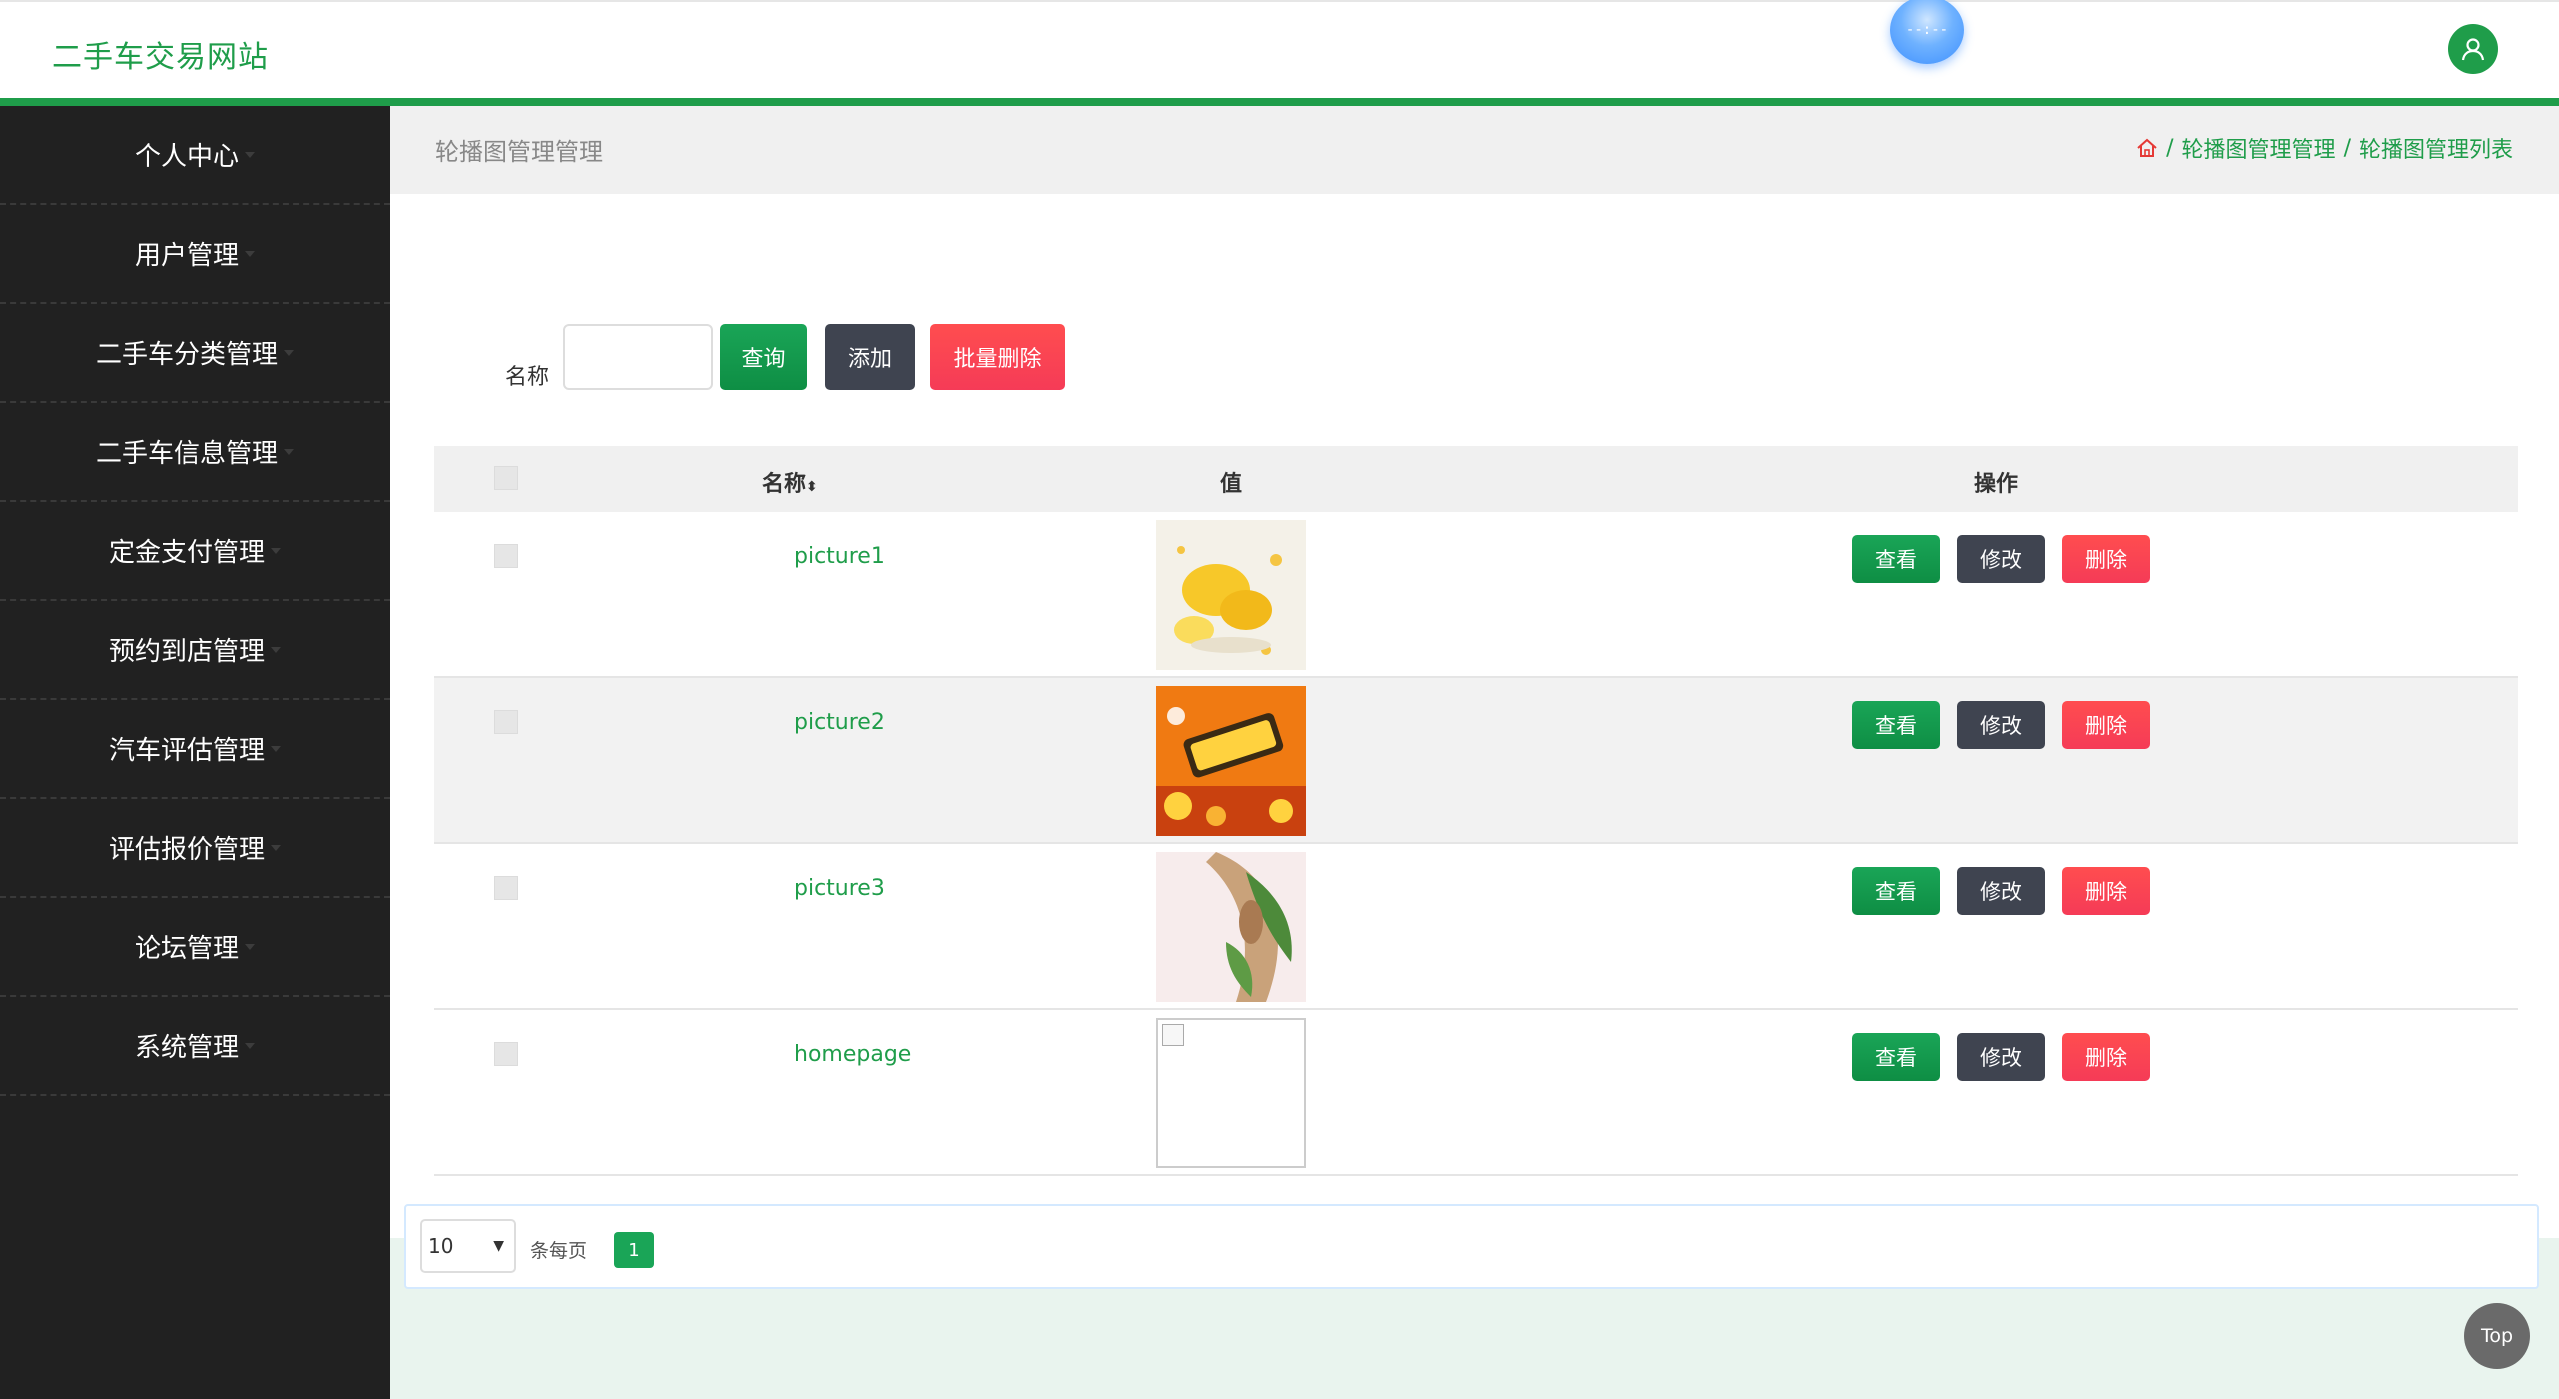  I want to click on breadcrumb: / 轮播图管理管理 / 轮播图管理列表, so click(2324, 148).